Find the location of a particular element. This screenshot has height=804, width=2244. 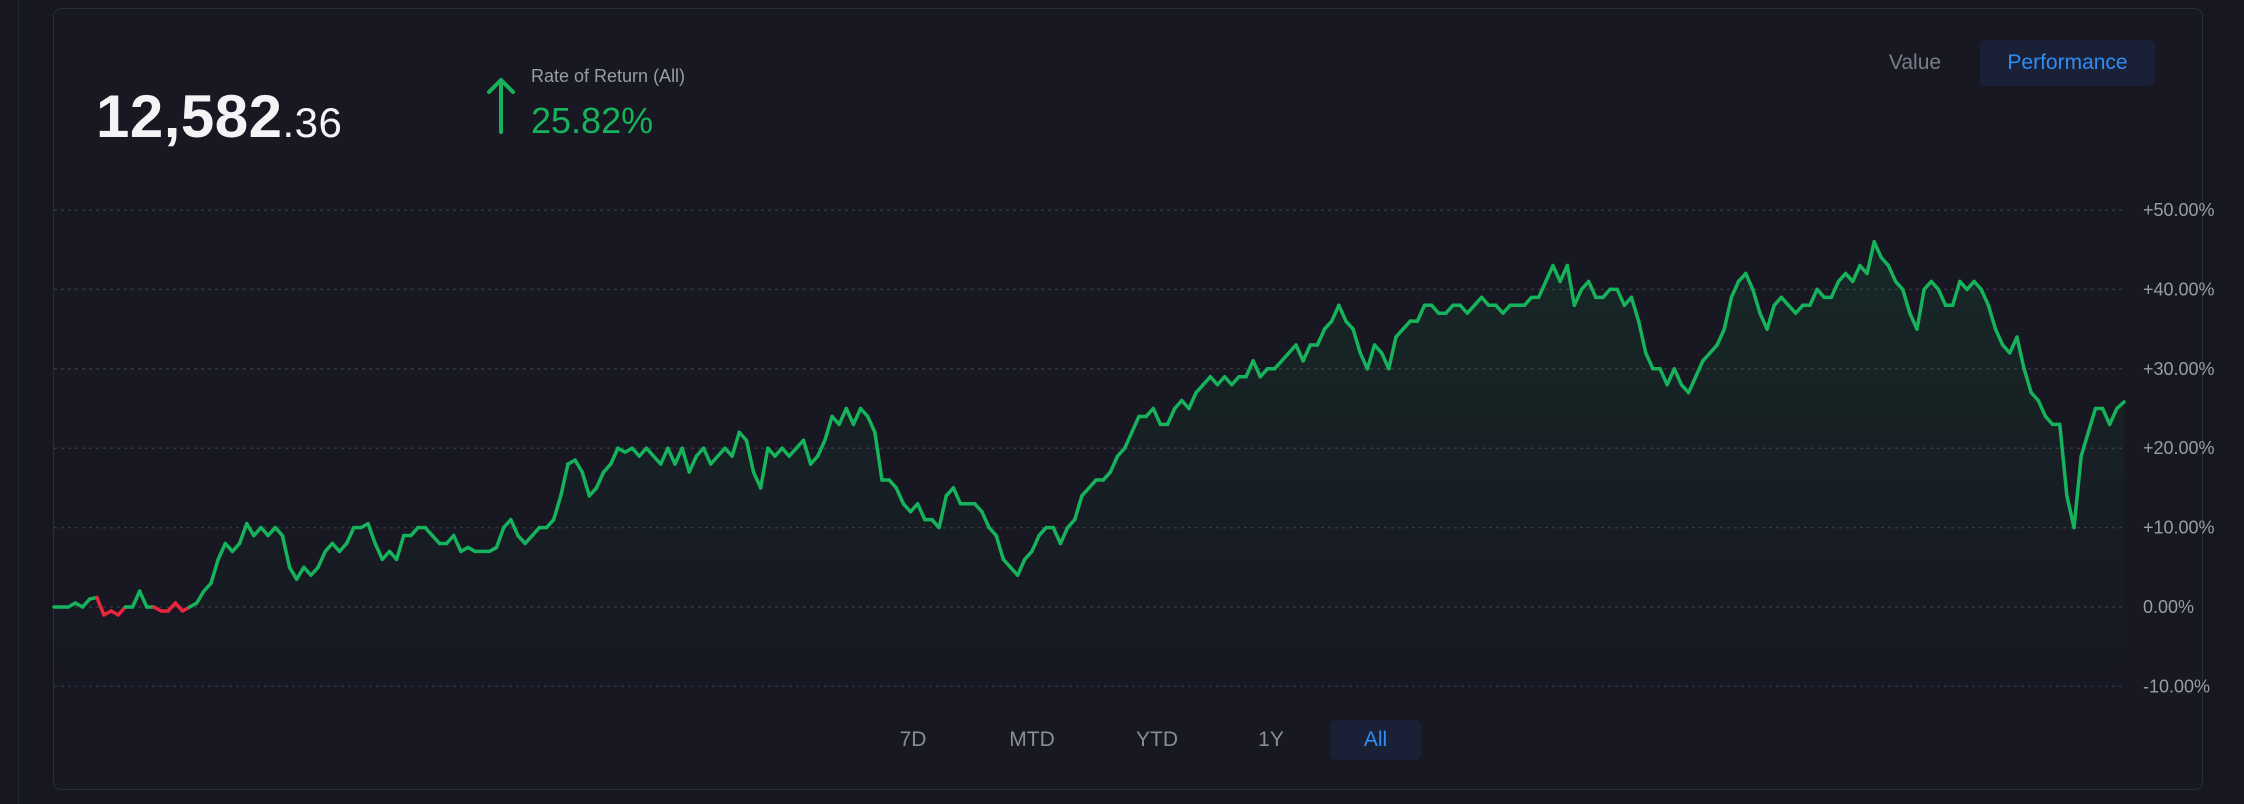

y-tick-label: +50.00% is located at coordinates (2179, 210).